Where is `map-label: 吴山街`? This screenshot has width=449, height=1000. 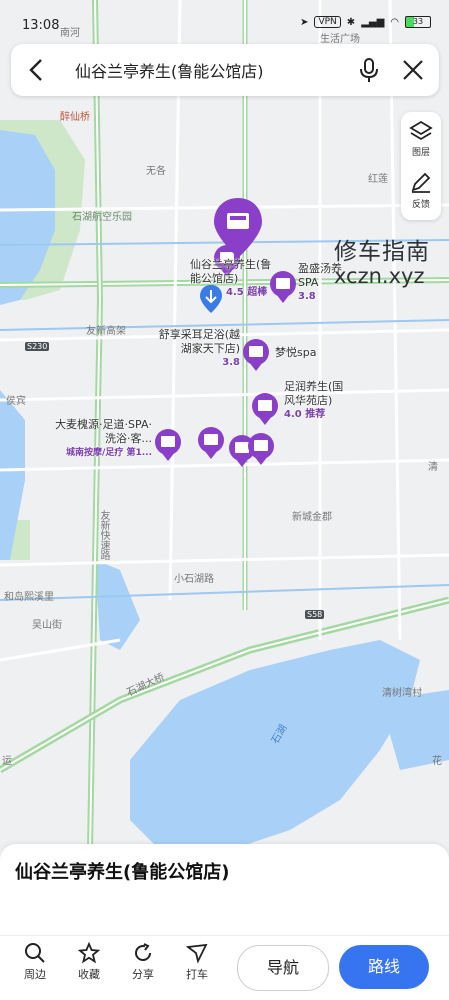
map-label: 吴山街 is located at coordinates (47, 625).